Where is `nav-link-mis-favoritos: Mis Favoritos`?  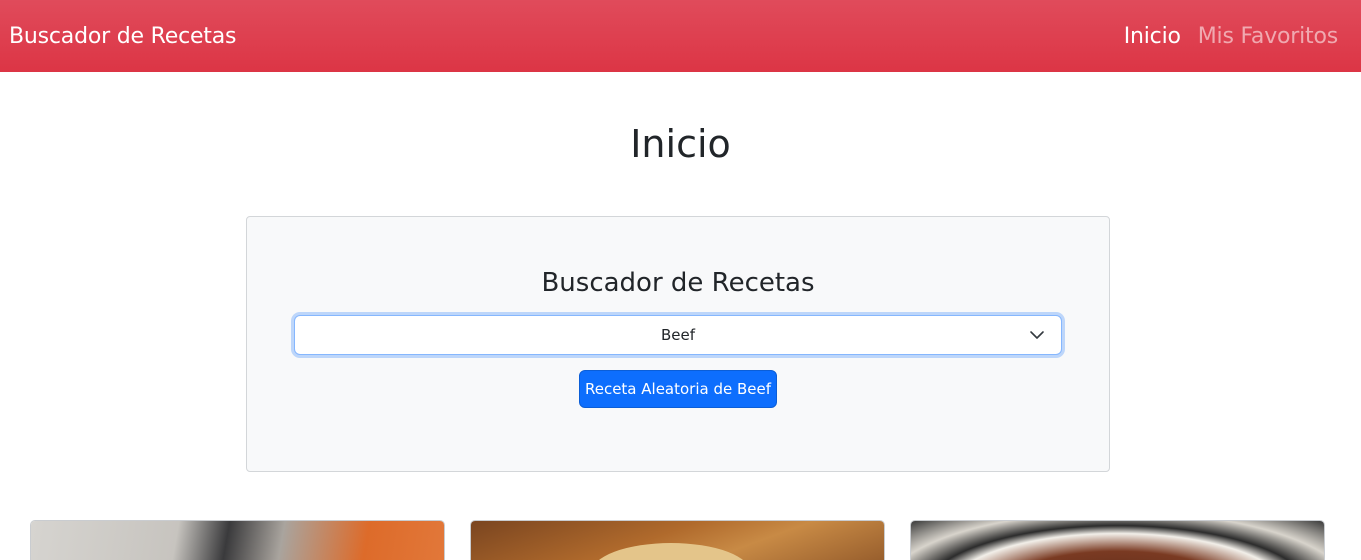
nav-link-mis-favoritos: Mis Favoritos is located at coordinates (1268, 36).